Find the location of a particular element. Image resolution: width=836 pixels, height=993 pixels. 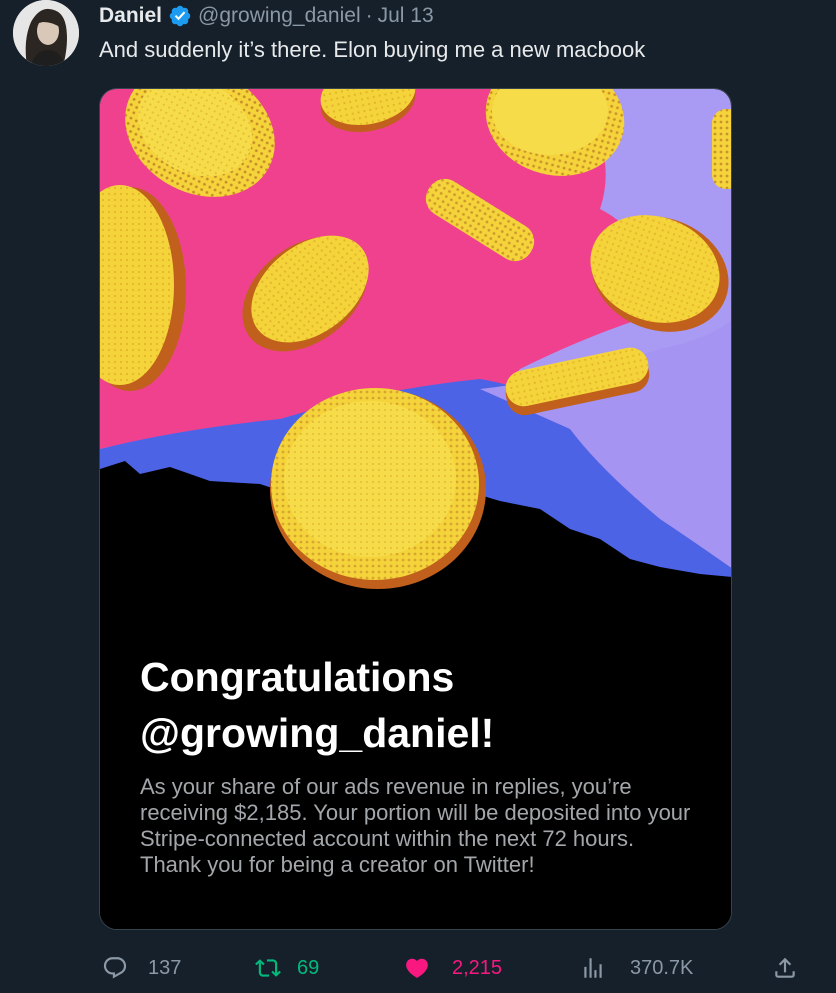

like-icon is located at coordinates (417, 968).